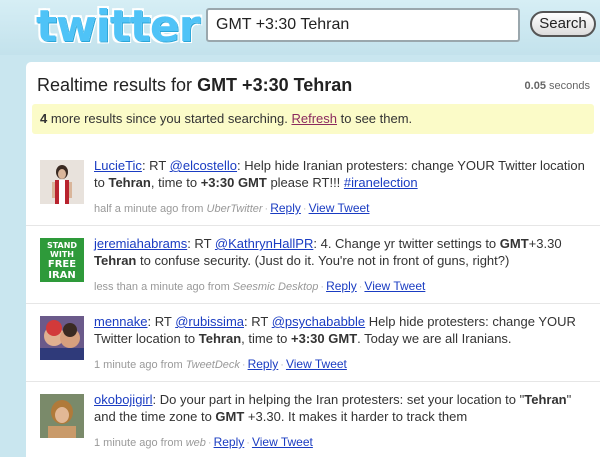 This screenshot has height=457, width=600. Describe the element at coordinates (567, 86) in the screenshot. I see `timing-unit: seconds` at that location.